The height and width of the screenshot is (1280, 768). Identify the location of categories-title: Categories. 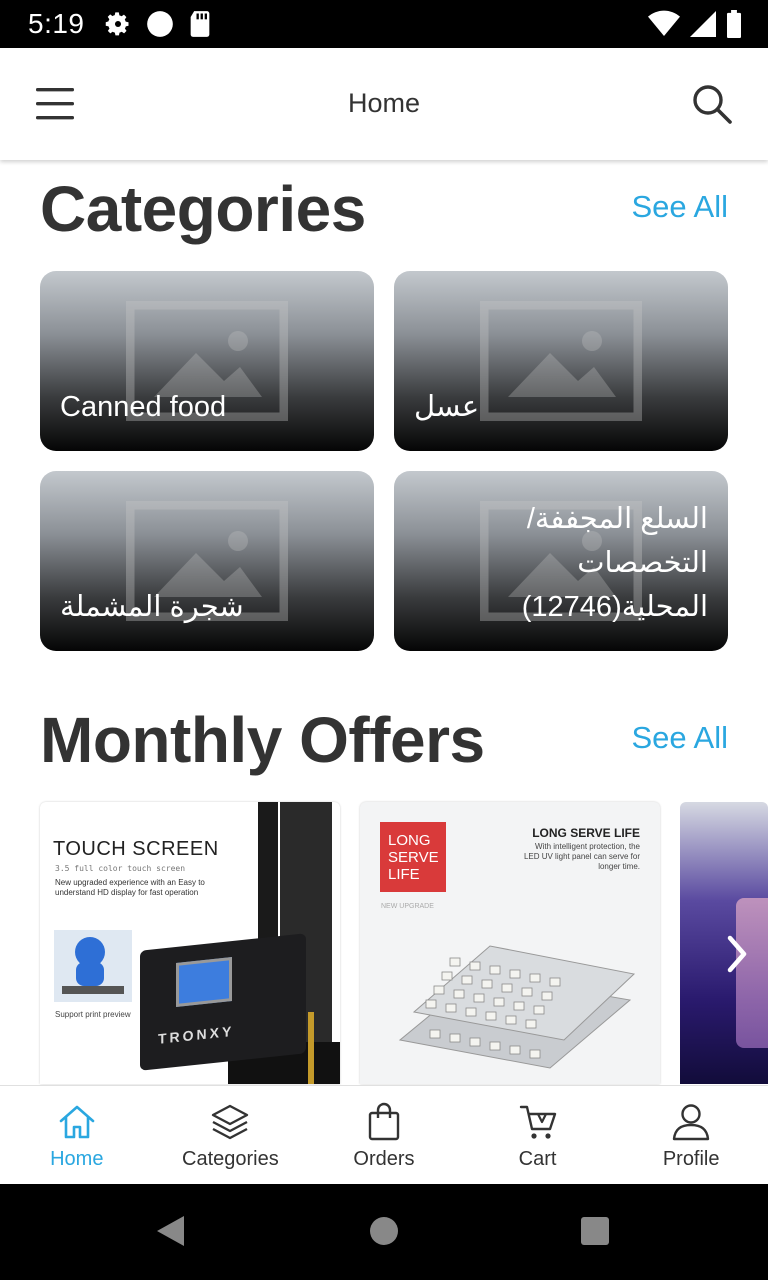
(203, 209).